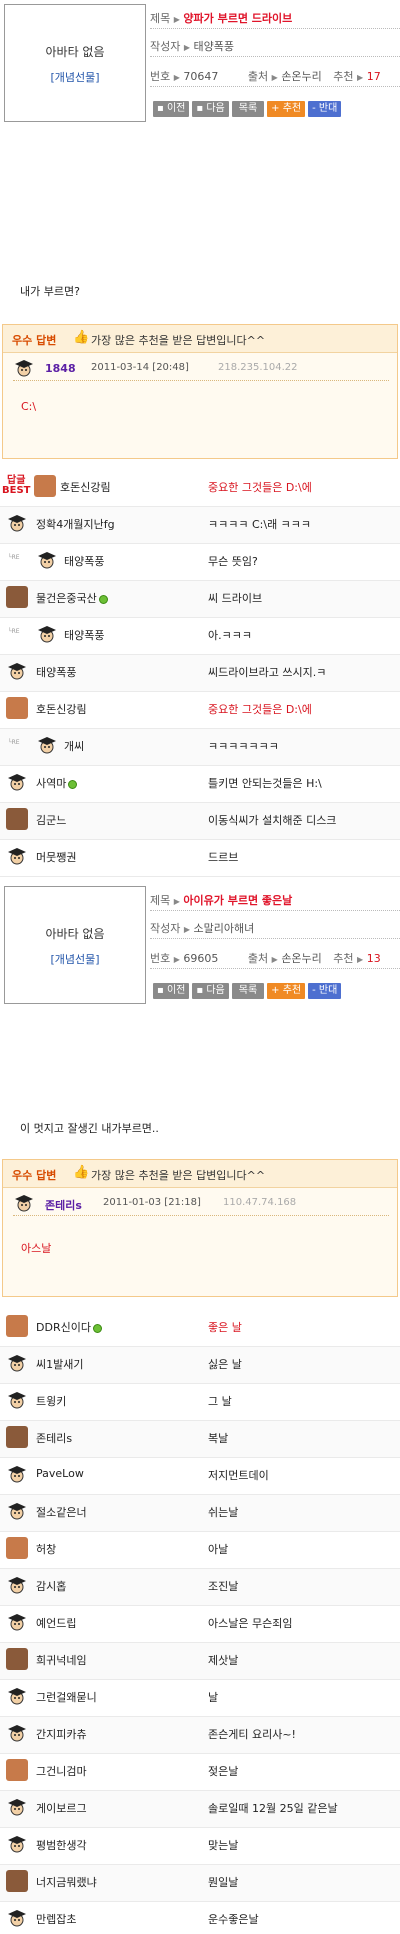 The height and width of the screenshot is (1934, 400). Describe the element at coordinates (51, 820) in the screenshot. I see `comment-author: 김군느` at that location.